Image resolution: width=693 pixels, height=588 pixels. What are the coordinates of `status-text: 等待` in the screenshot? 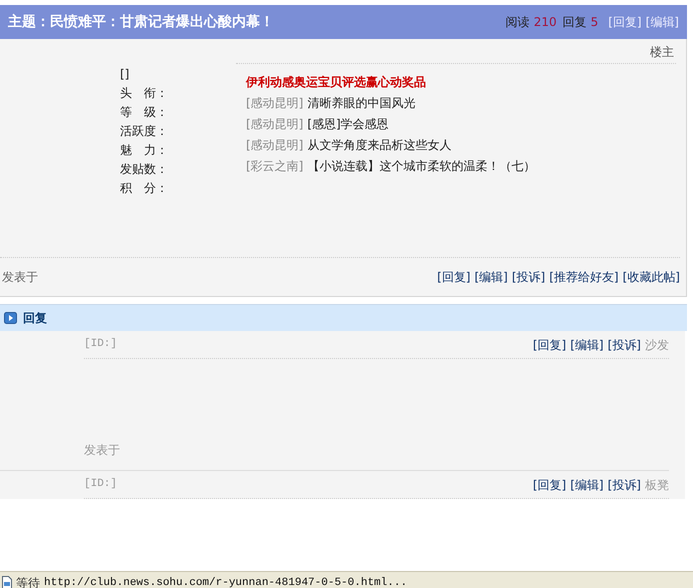 It's located at (28, 582).